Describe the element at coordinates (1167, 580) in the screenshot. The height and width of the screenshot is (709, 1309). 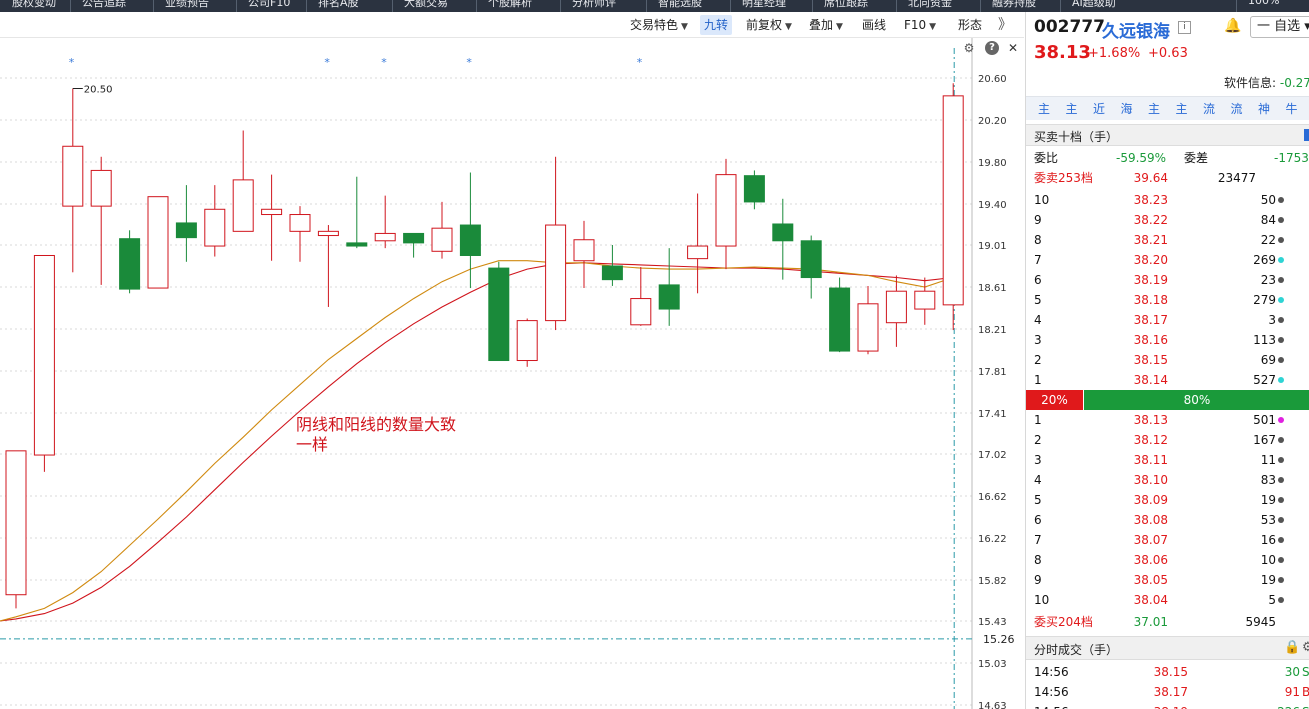
I see `buy-level-row: 9 38.05 19` at that location.